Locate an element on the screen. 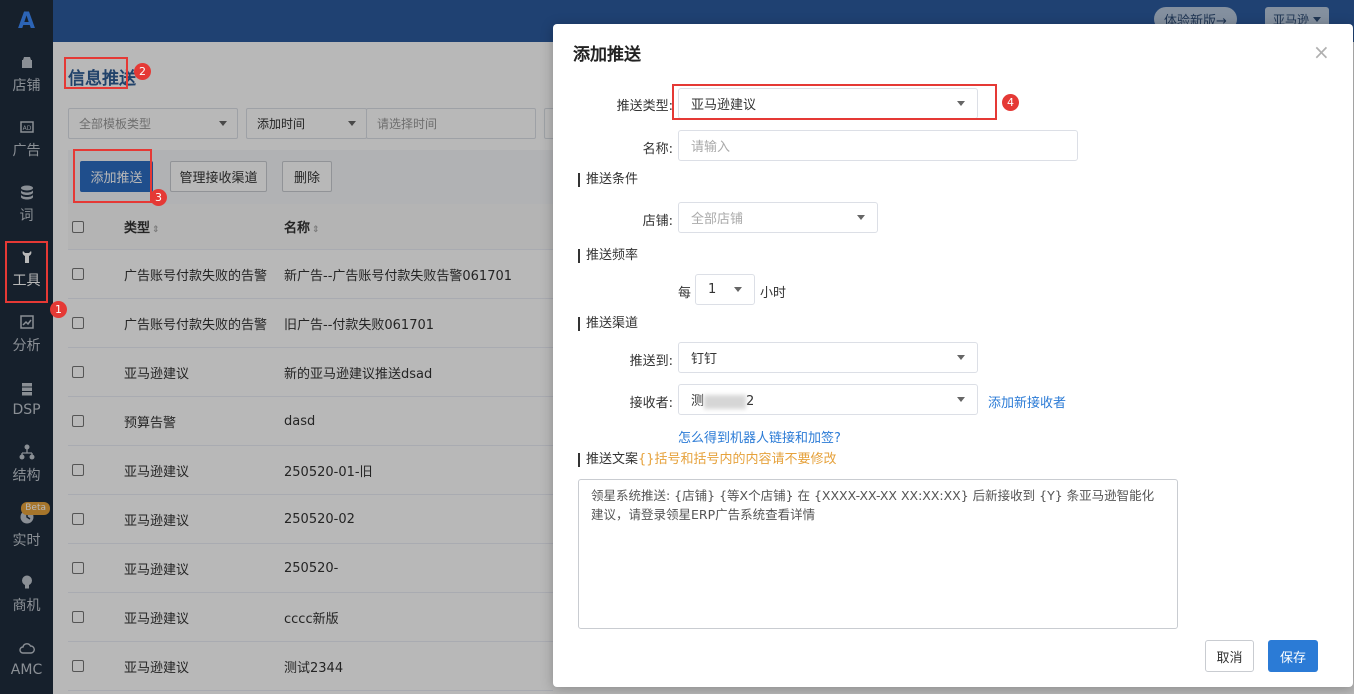 The height and width of the screenshot is (694, 1354). marker-3: 3 is located at coordinates (158, 197).